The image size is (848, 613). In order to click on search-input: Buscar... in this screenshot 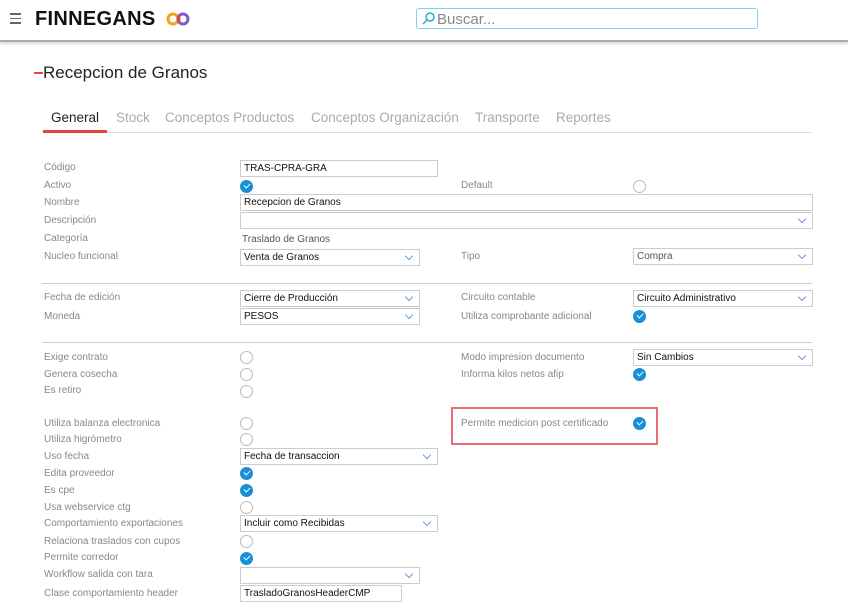, I will do `click(587, 18)`.